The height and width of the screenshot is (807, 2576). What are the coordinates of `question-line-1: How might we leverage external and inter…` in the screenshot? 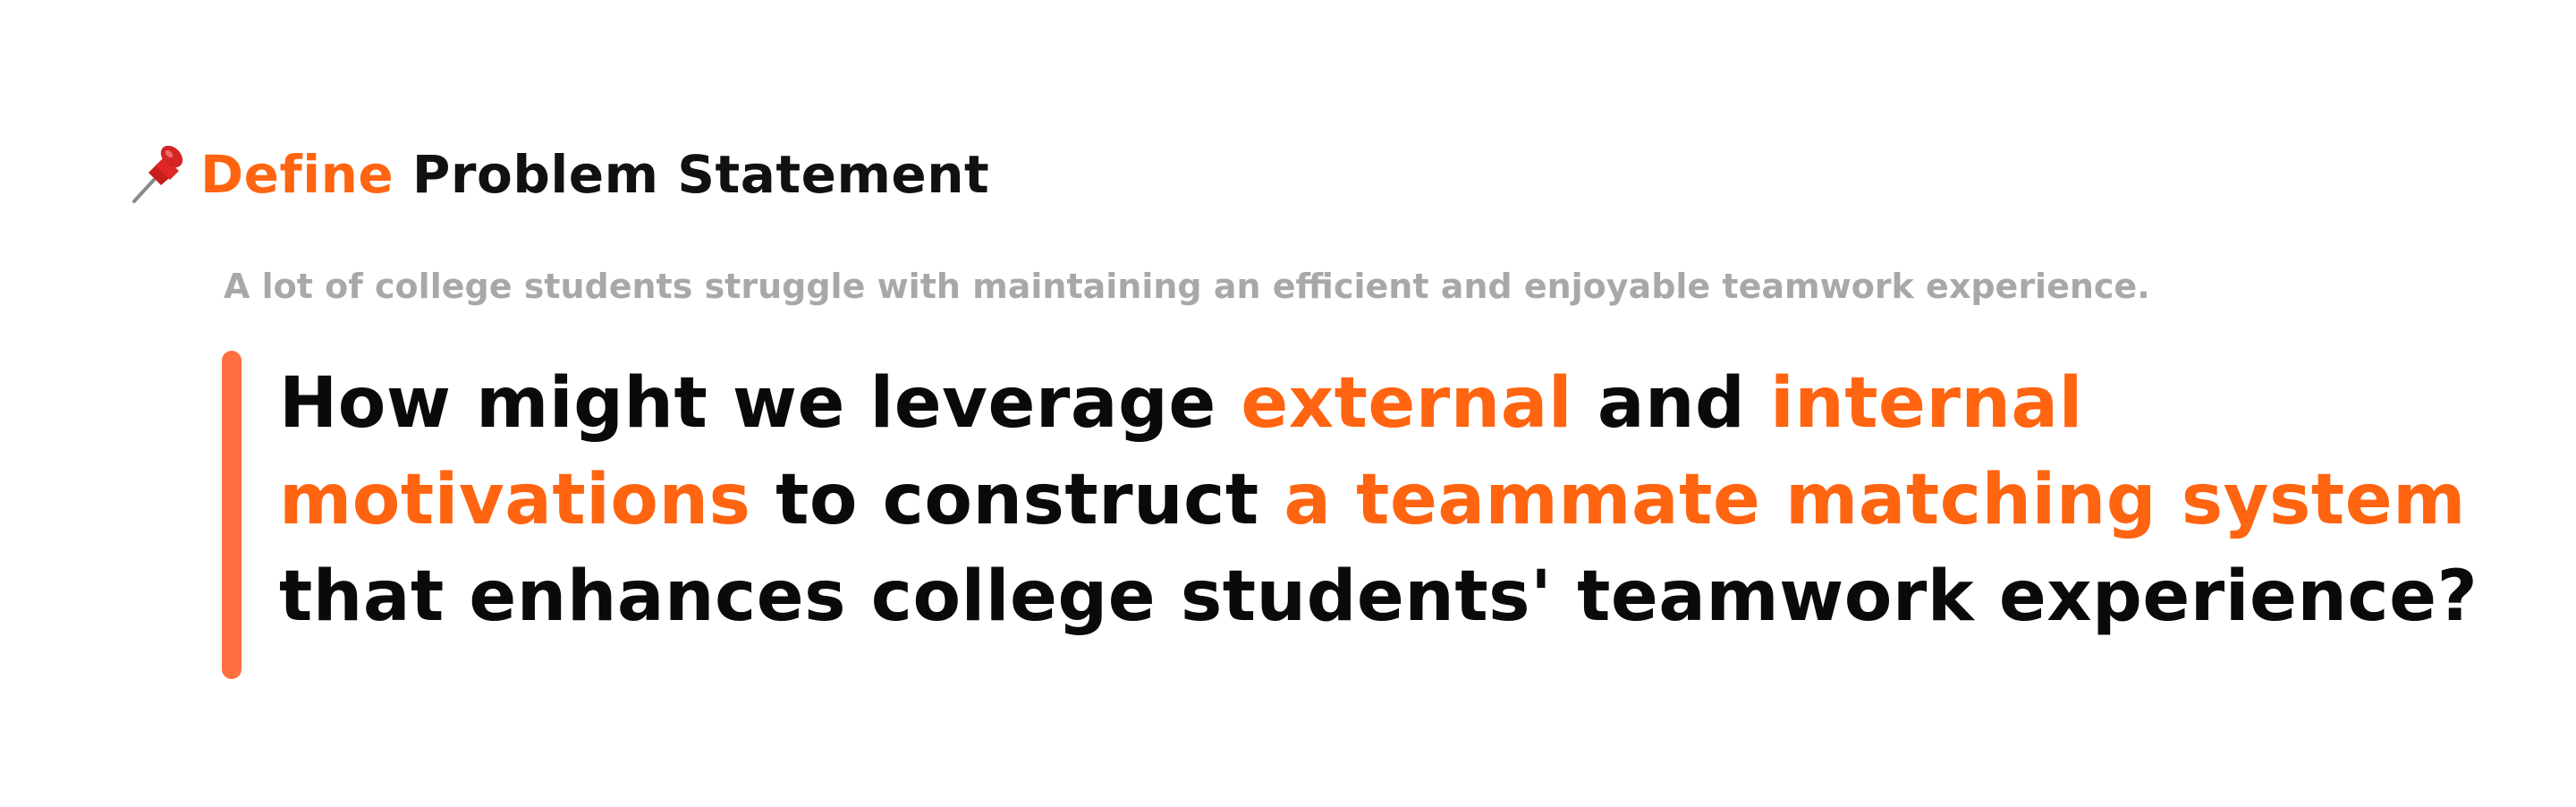 It's located at (1406, 403).